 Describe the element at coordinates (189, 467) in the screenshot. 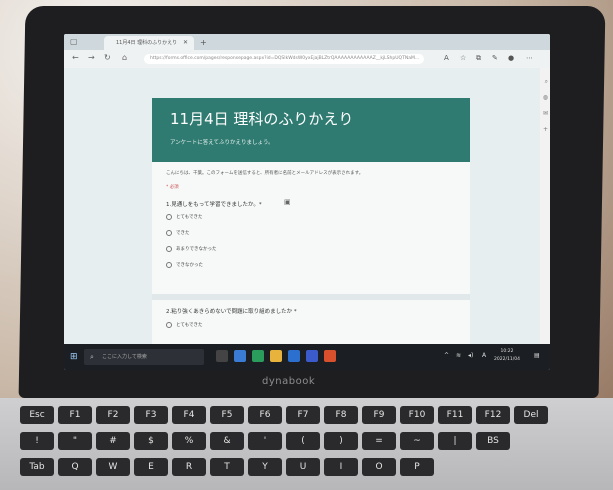

I see `key: R` at that location.